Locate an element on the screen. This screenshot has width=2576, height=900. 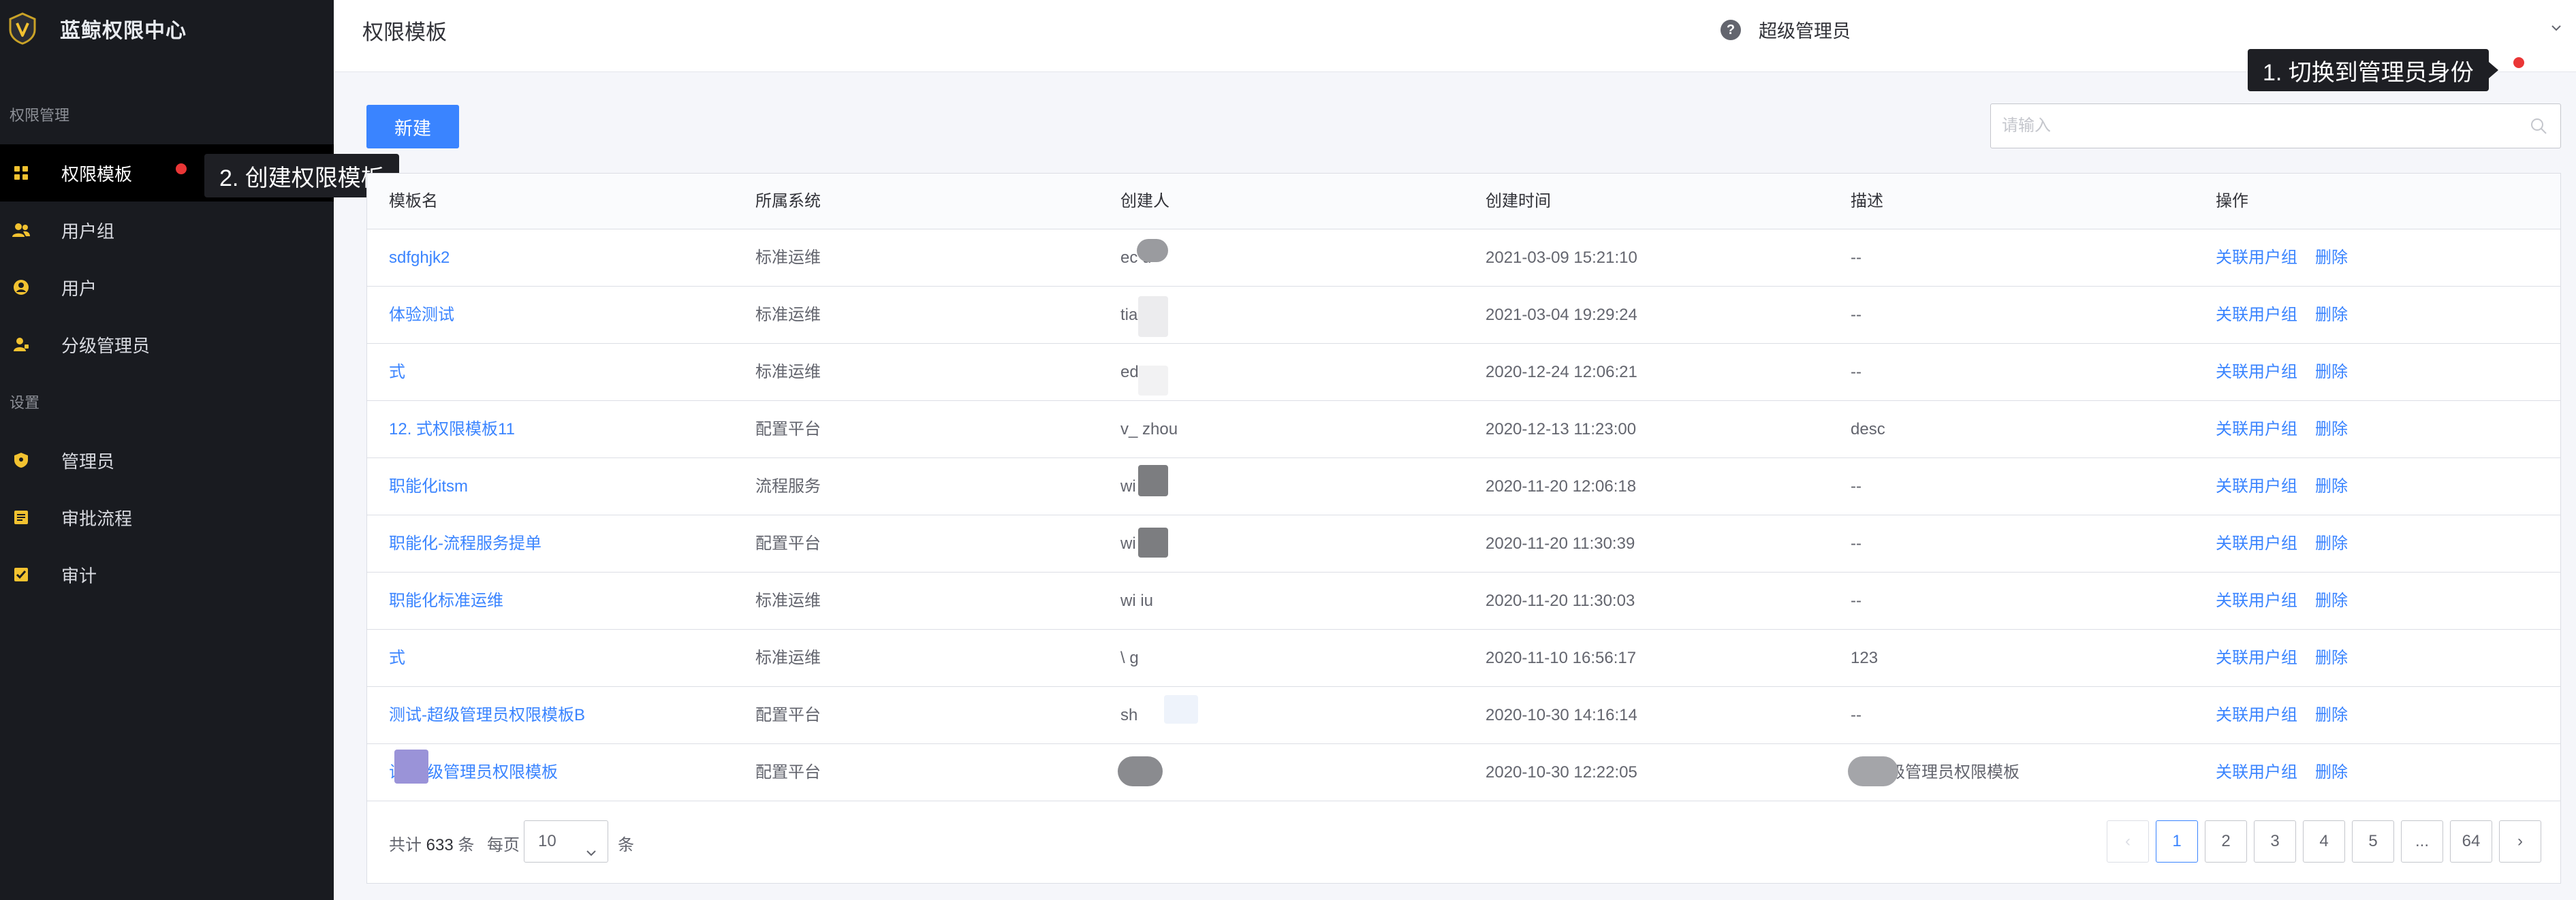
page-button-5: 5 is located at coordinates (2373, 841).